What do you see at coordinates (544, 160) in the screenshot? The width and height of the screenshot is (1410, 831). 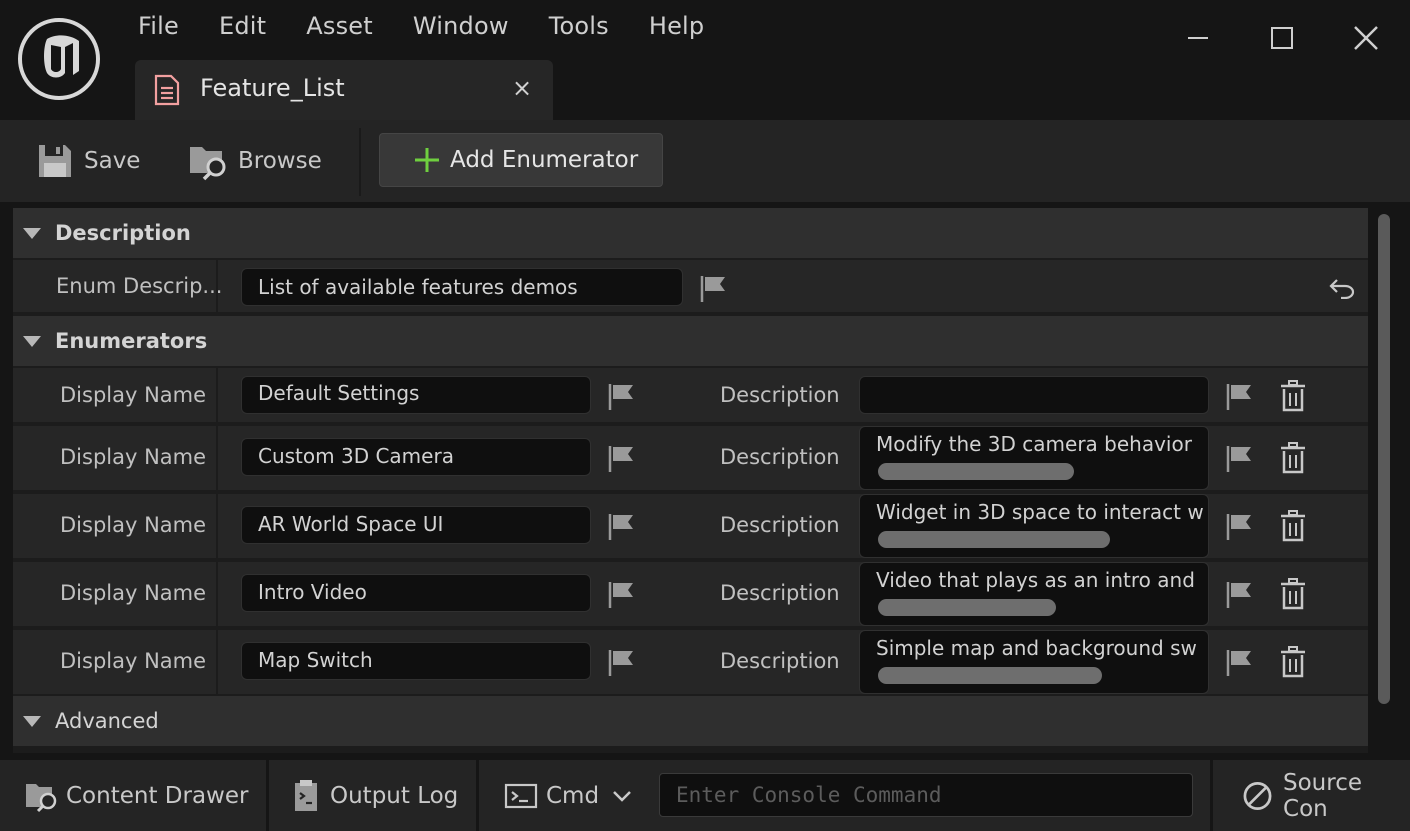 I see `add-enumerator-label: Add Enumerator` at bounding box center [544, 160].